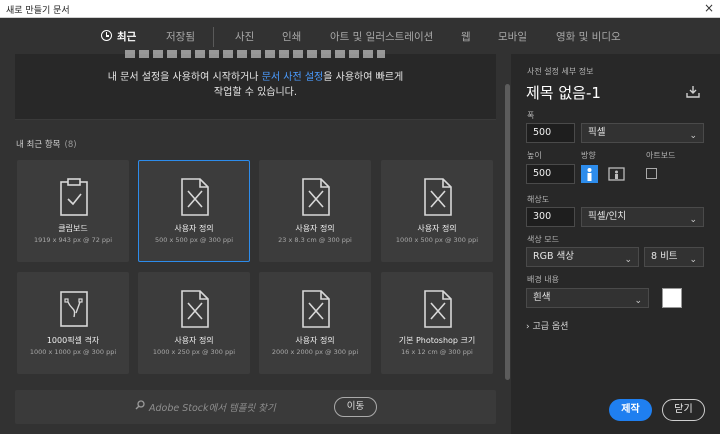  Describe the element at coordinates (547, 325) in the screenshot. I see `advanced-options-toggle: › 고급 옵션` at that location.